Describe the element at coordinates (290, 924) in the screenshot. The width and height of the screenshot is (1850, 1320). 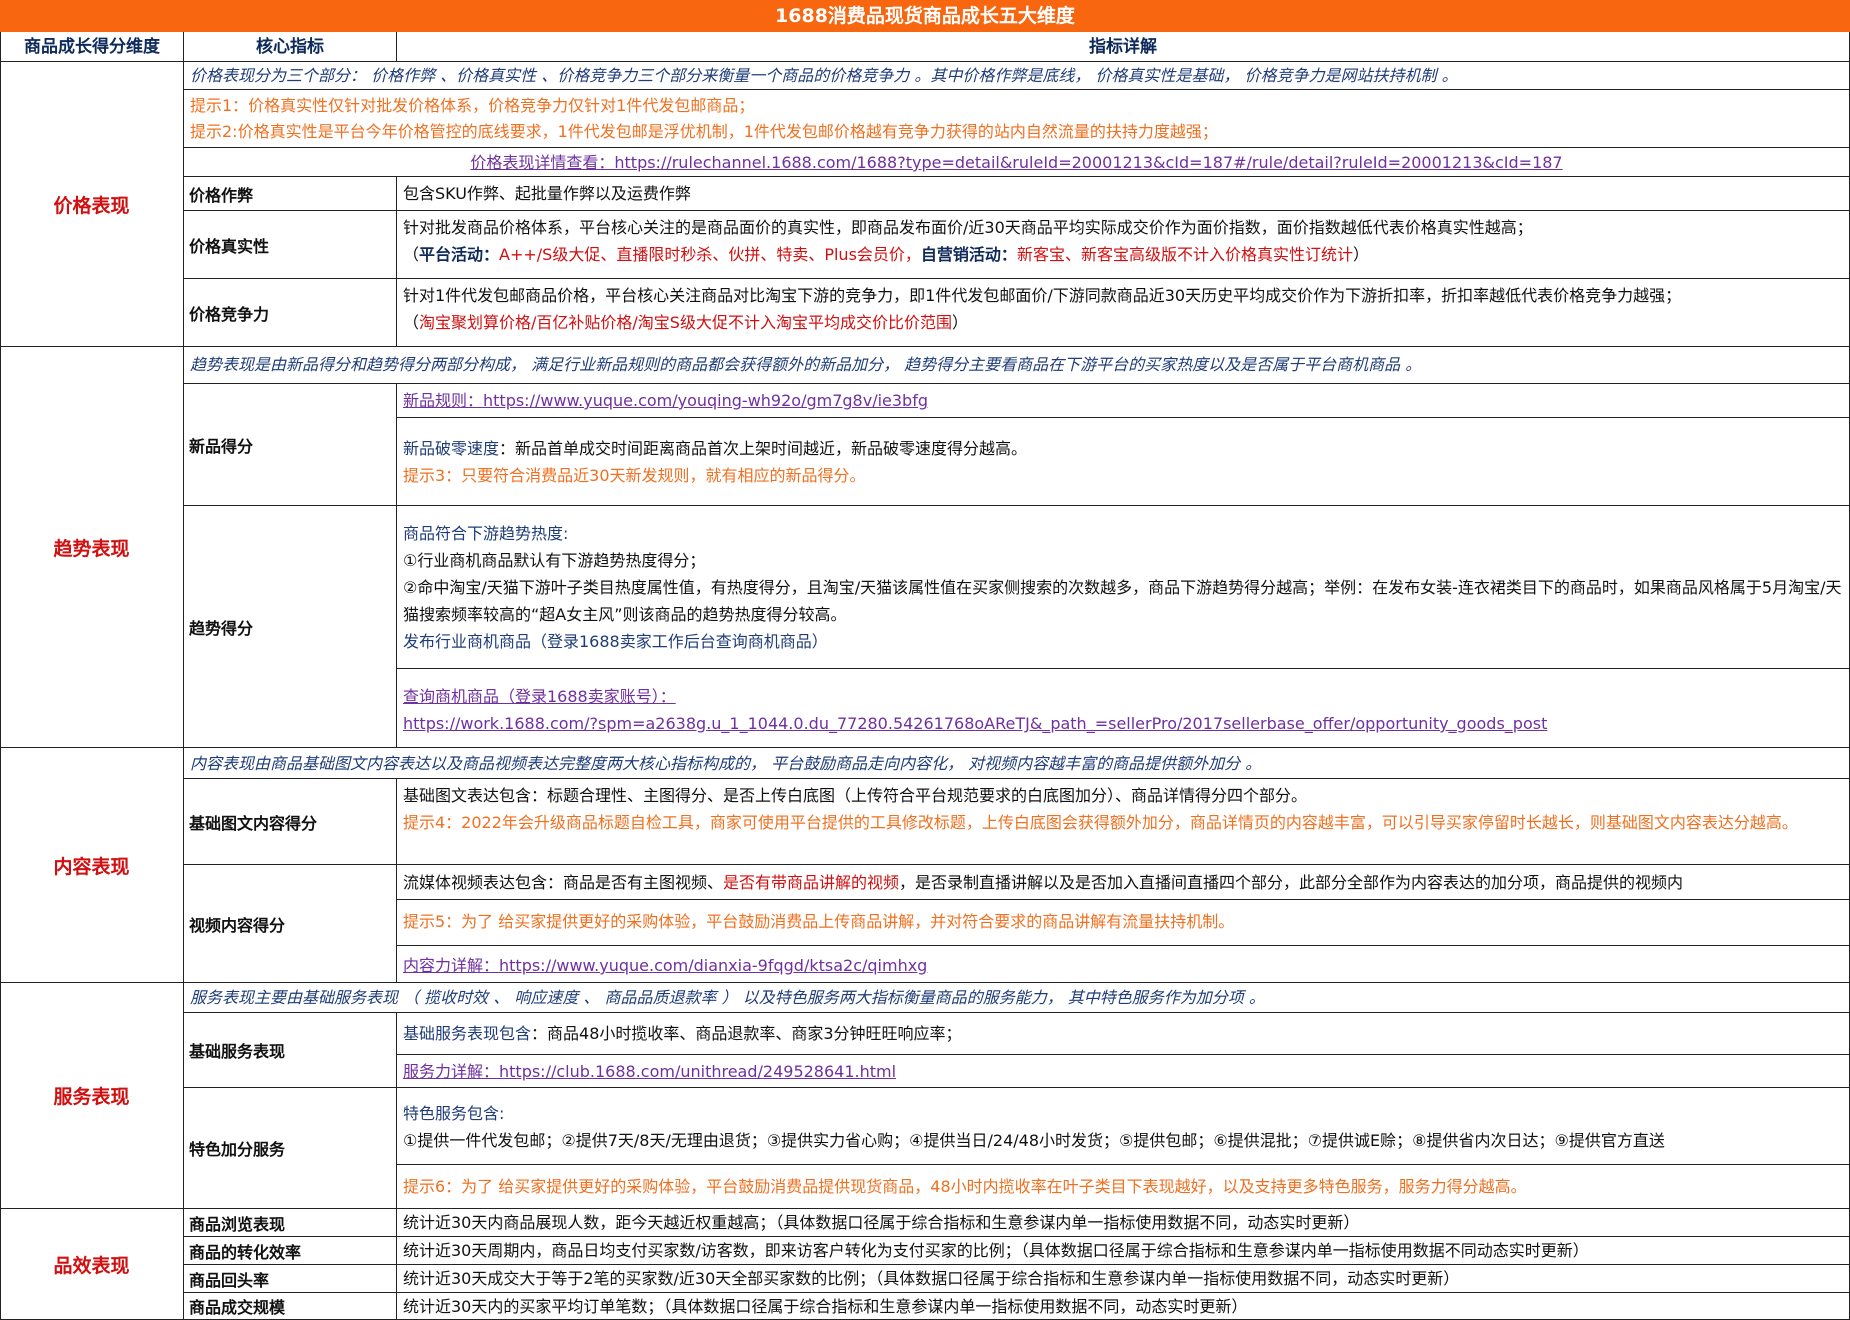
I see `indicator-video-content: 视频内容得分` at that location.